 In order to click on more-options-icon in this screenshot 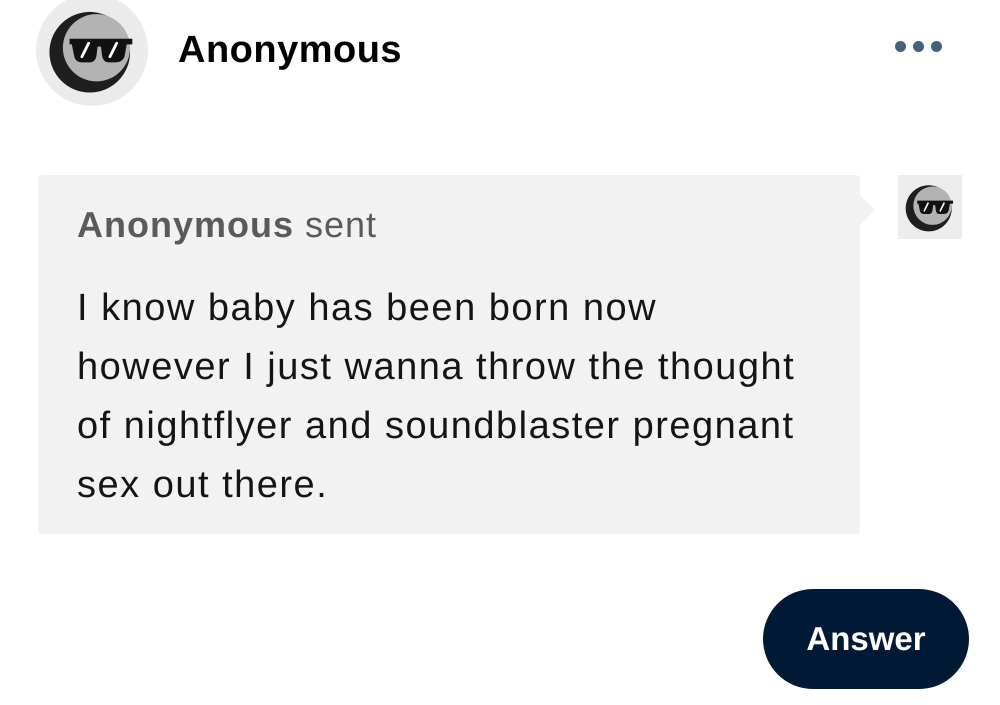, I will do `click(918, 46)`.